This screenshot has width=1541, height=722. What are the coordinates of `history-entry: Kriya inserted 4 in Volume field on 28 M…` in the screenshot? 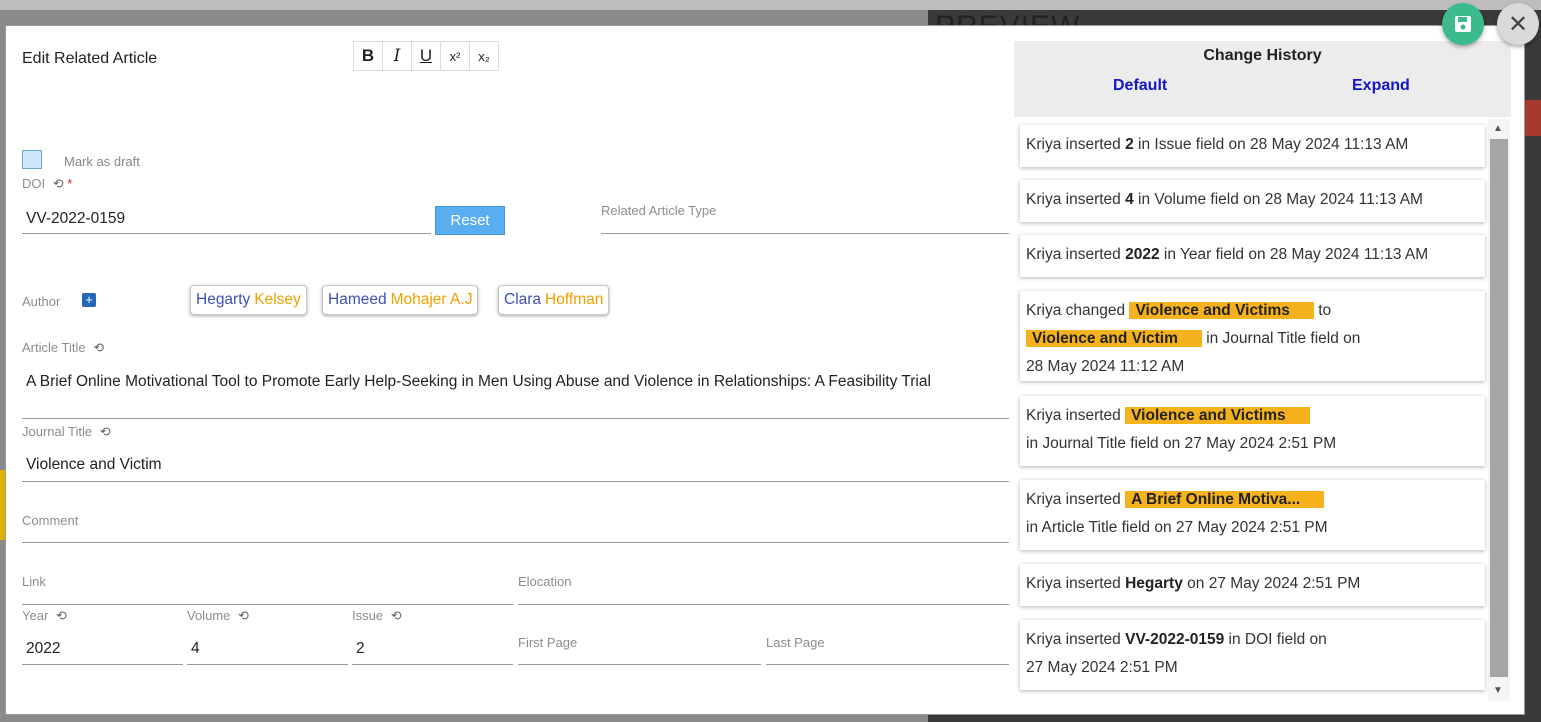 It's located at (1252, 201).